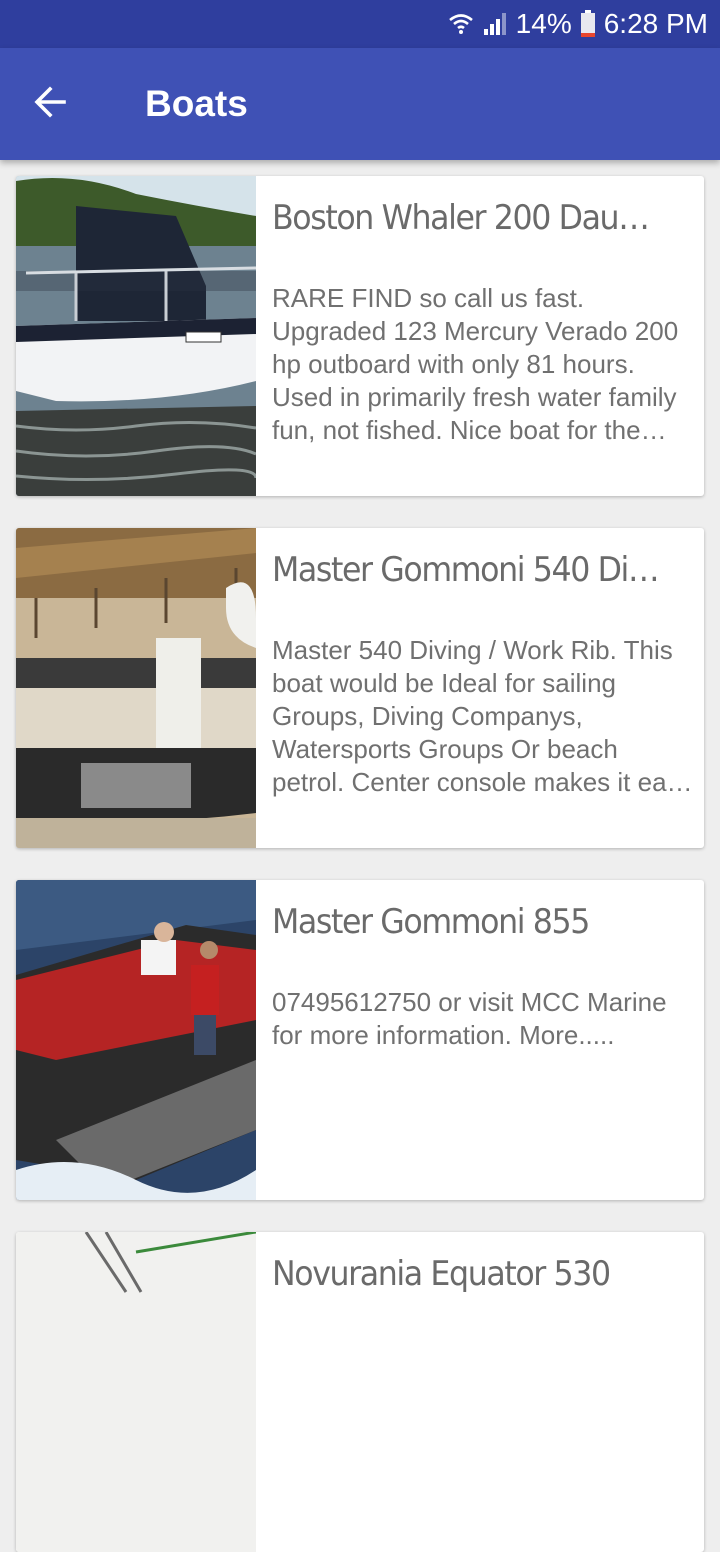 The image size is (720, 1552). I want to click on status-bar: 14% 6:28 PM, so click(360, 24).